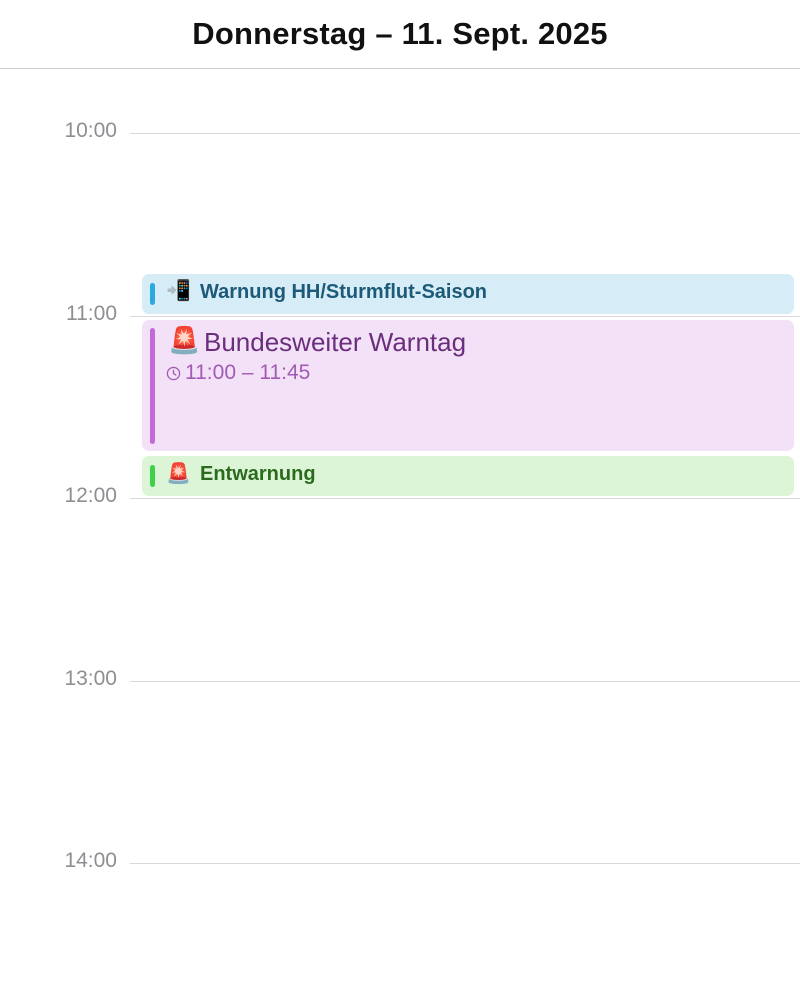  Describe the element at coordinates (400, 860) in the screenshot. I see `hour-row-14: 14:00` at that location.